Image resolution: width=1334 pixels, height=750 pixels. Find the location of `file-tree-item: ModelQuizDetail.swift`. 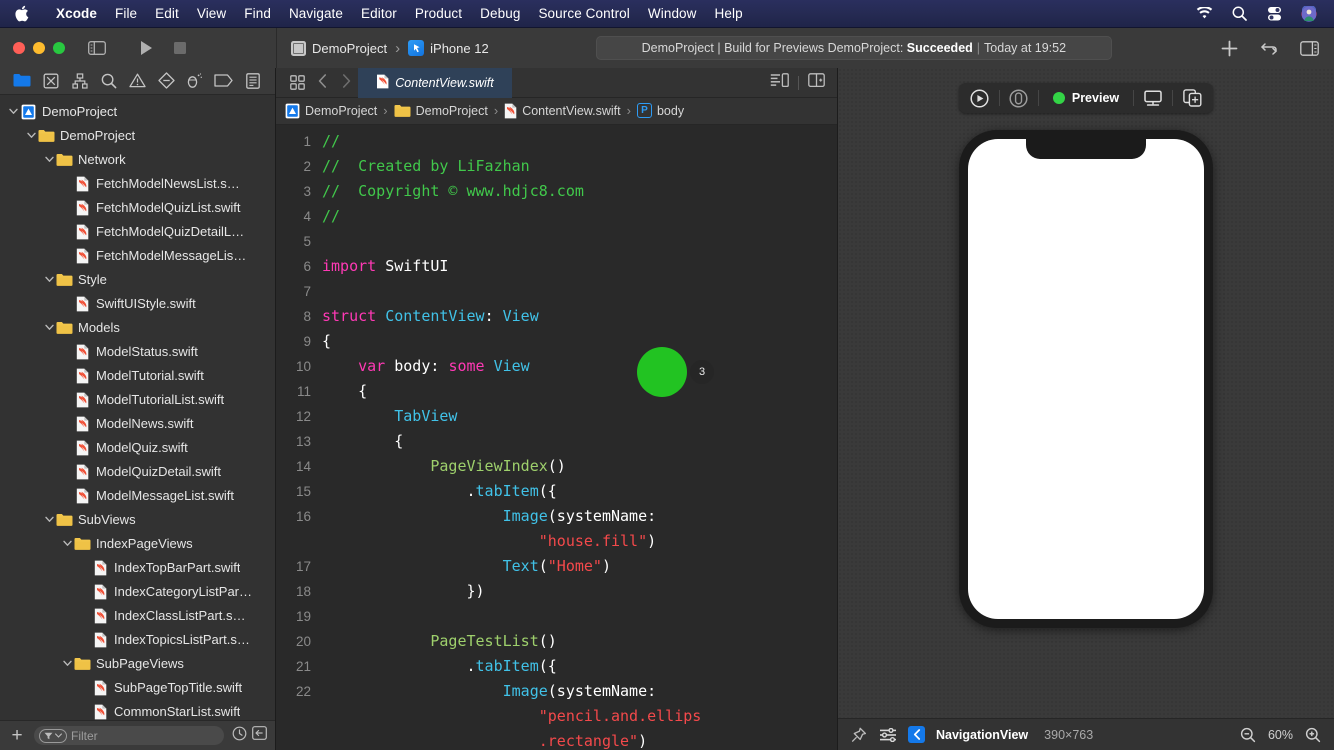

file-tree-item: ModelQuizDetail.swift is located at coordinates (137, 472).